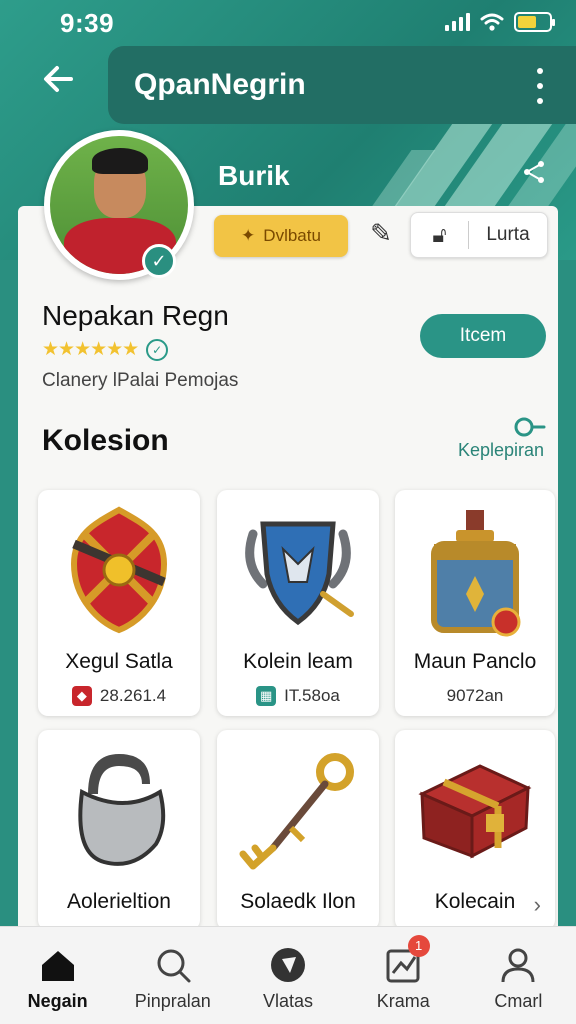 Image resolution: width=576 pixels, height=1024 pixels. What do you see at coordinates (157, 349) in the screenshot?
I see `rating-check-icon: ✓` at bounding box center [157, 349].